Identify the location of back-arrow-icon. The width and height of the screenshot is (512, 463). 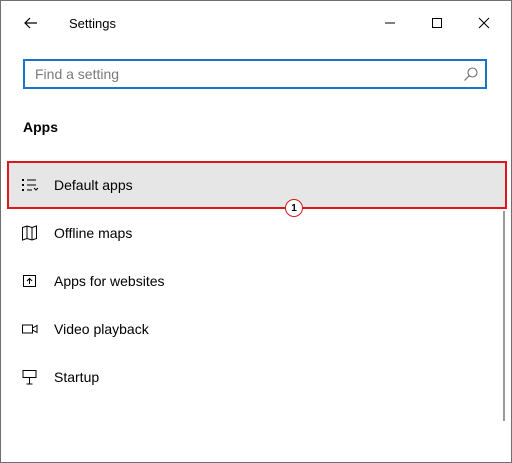
(30, 23).